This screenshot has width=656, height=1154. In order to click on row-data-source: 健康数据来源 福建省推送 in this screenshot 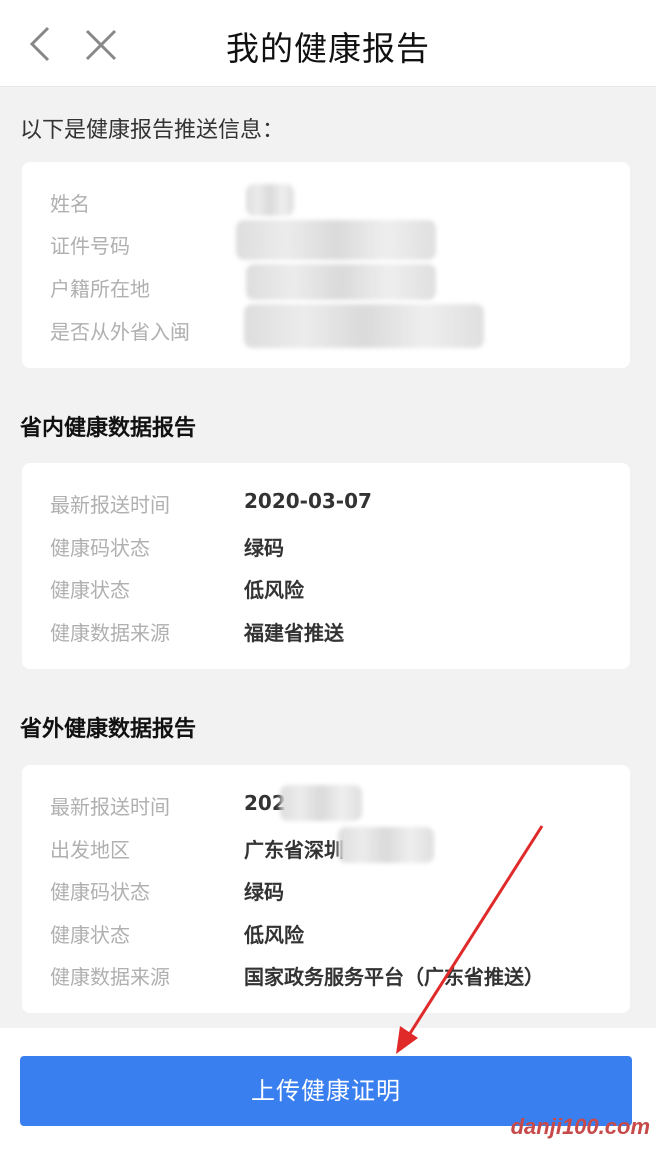, I will do `click(330, 632)`.